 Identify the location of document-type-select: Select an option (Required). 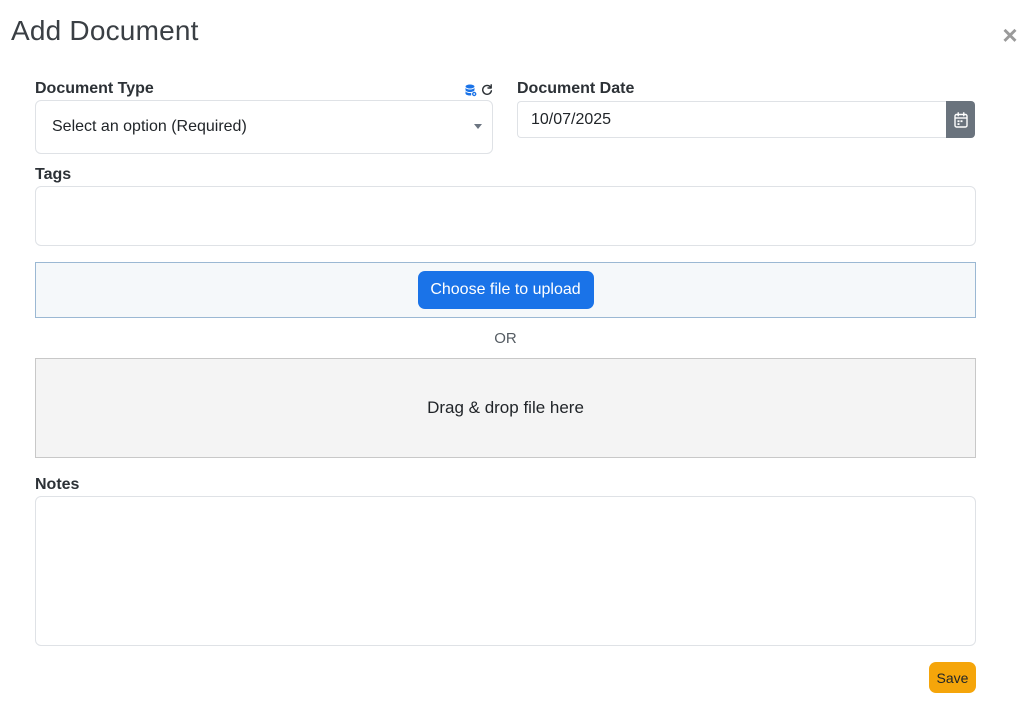
(264, 127).